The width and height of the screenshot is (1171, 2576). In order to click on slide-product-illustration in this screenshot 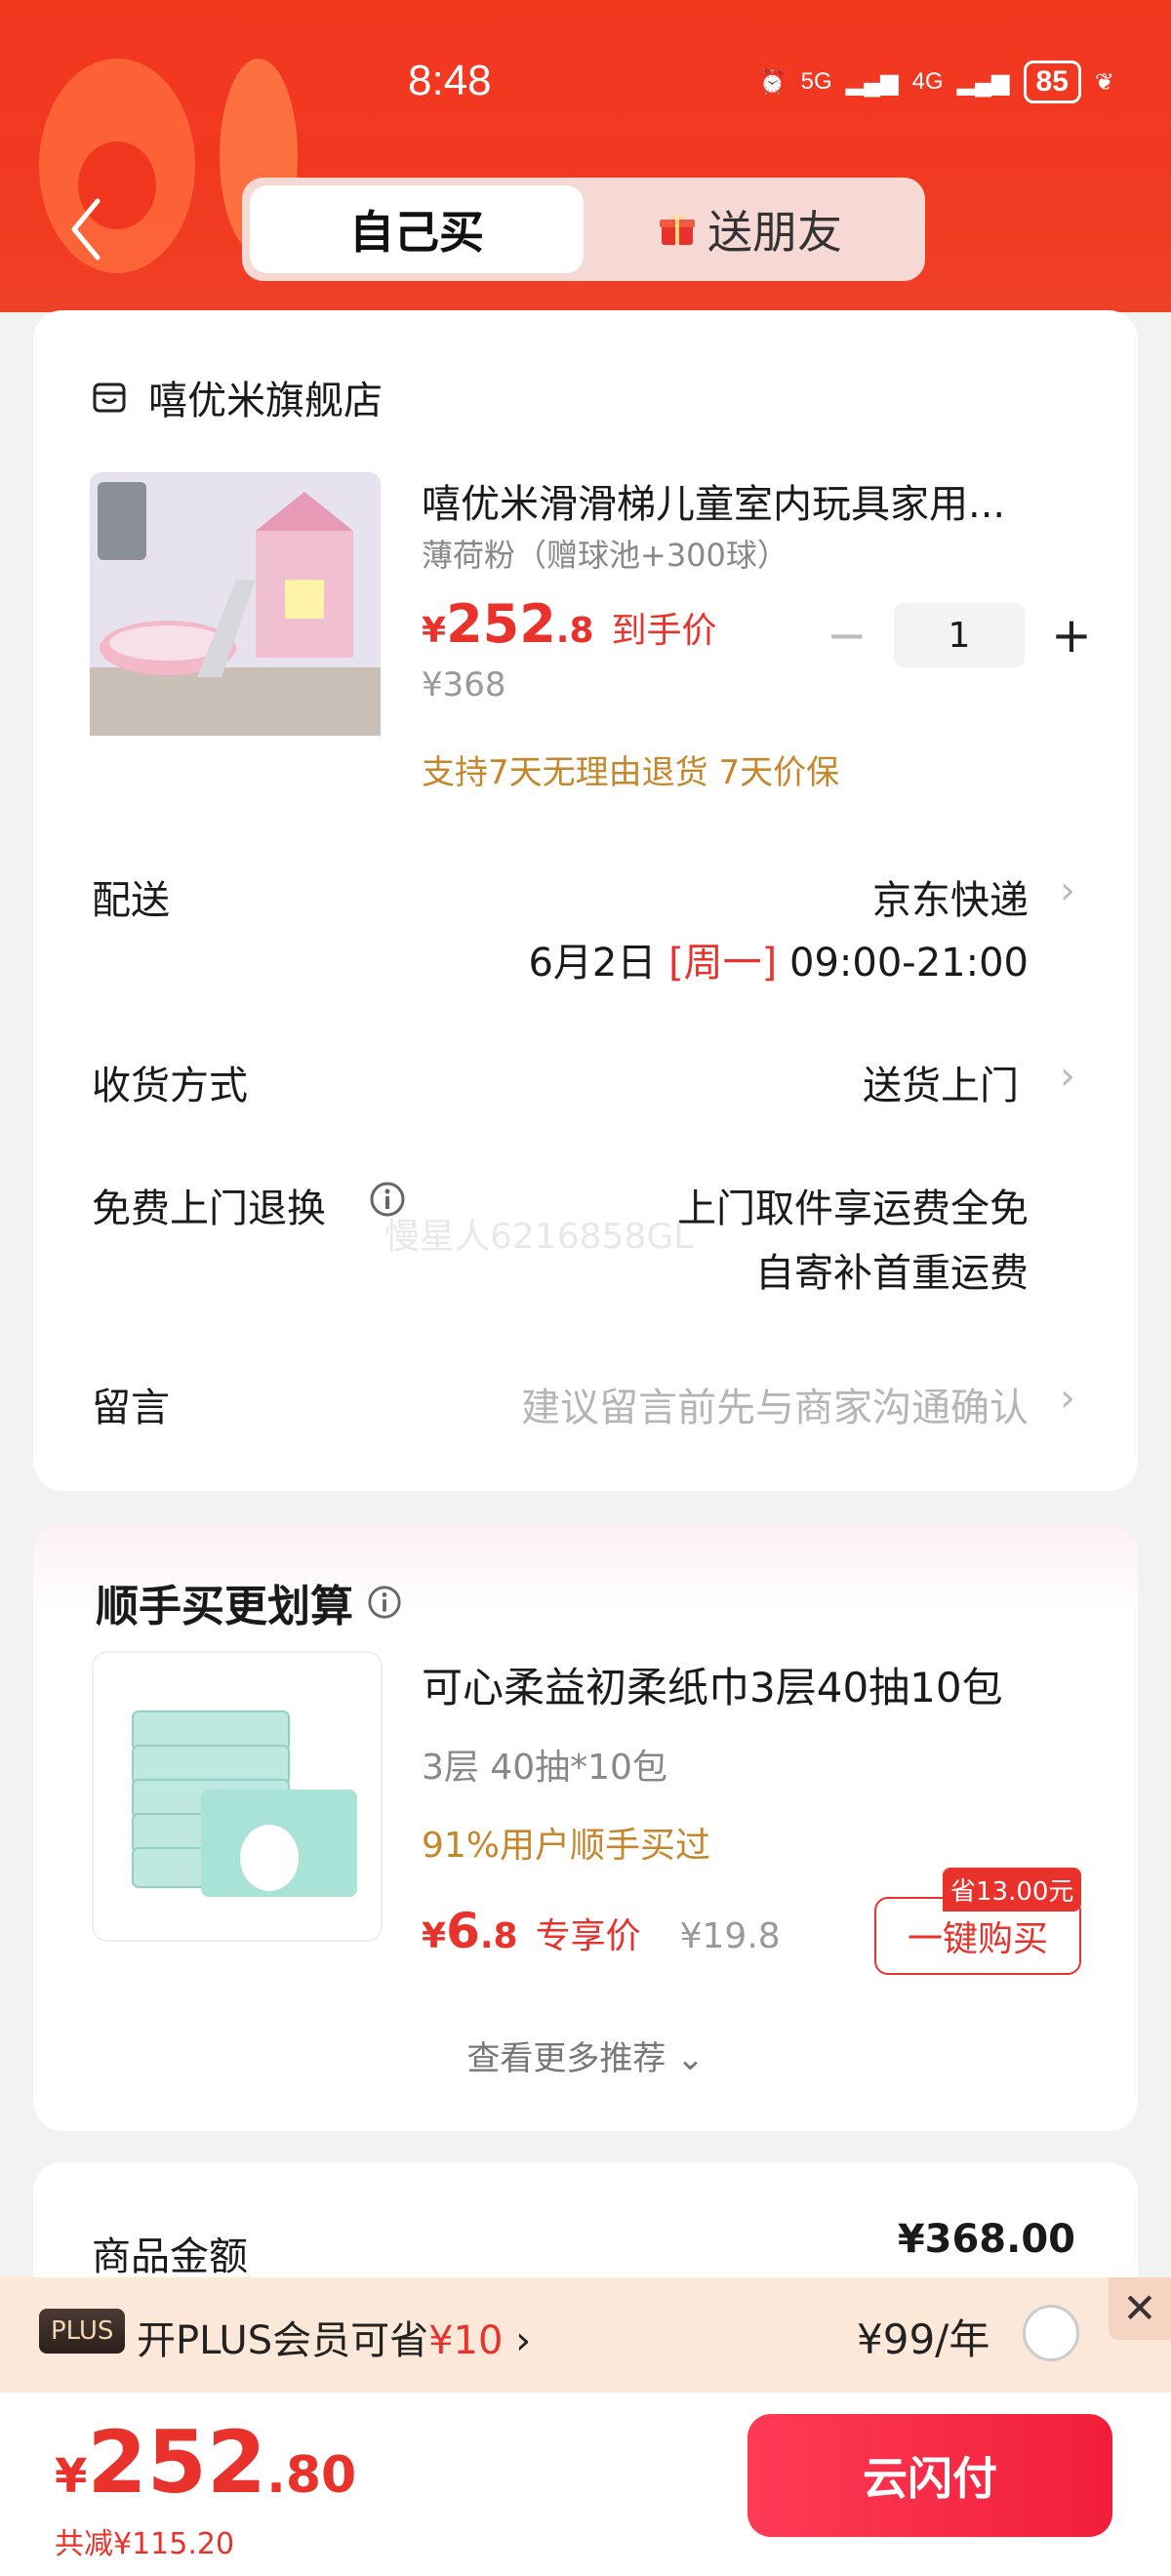, I will do `click(235, 618)`.